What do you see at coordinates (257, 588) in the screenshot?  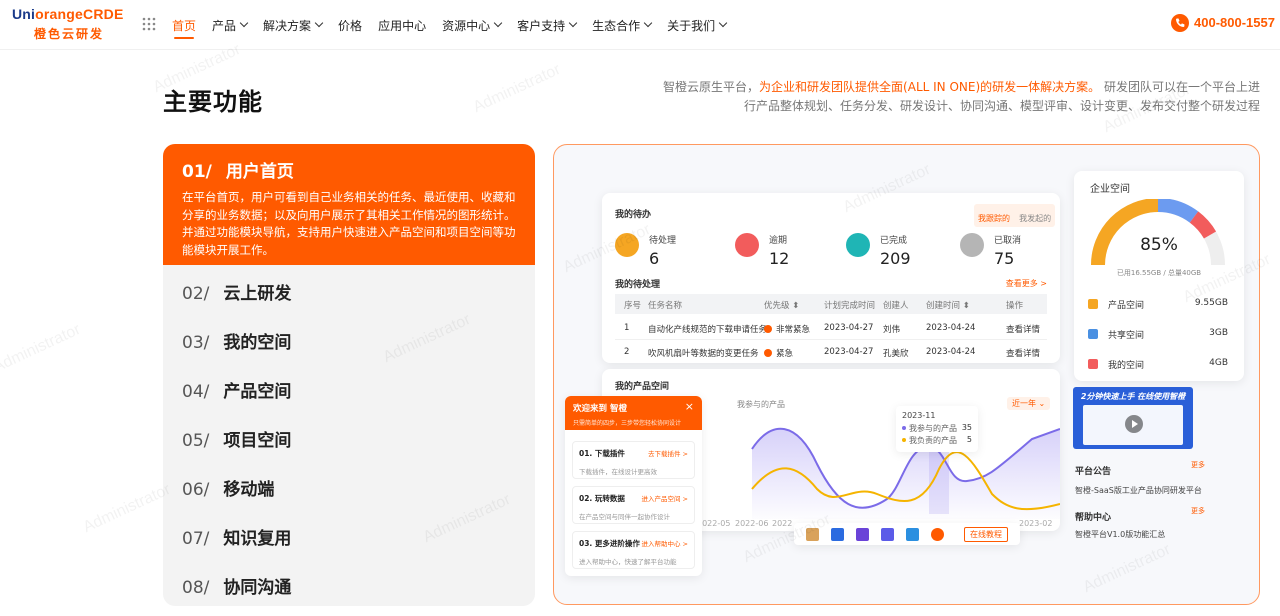 I see `feature-title: 协同沟通` at bounding box center [257, 588].